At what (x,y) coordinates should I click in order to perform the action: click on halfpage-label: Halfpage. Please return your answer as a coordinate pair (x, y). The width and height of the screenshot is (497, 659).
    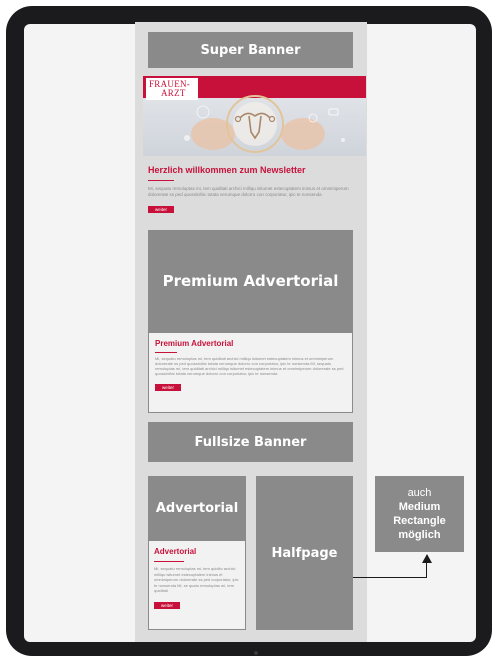
    Looking at the image, I should click on (304, 553).